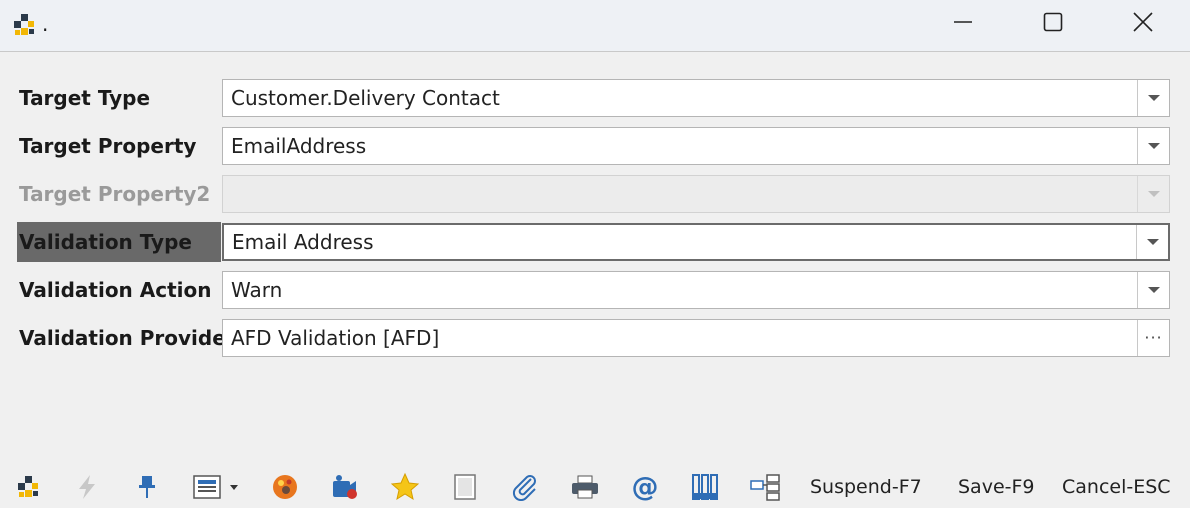  I want to click on paperclip-icon, so click(524, 488).